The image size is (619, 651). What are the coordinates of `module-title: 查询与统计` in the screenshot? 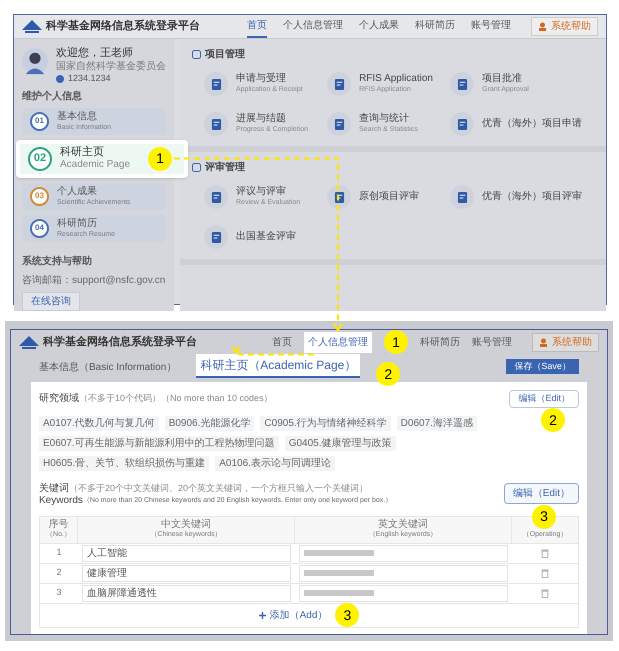 It's located at (384, 119).